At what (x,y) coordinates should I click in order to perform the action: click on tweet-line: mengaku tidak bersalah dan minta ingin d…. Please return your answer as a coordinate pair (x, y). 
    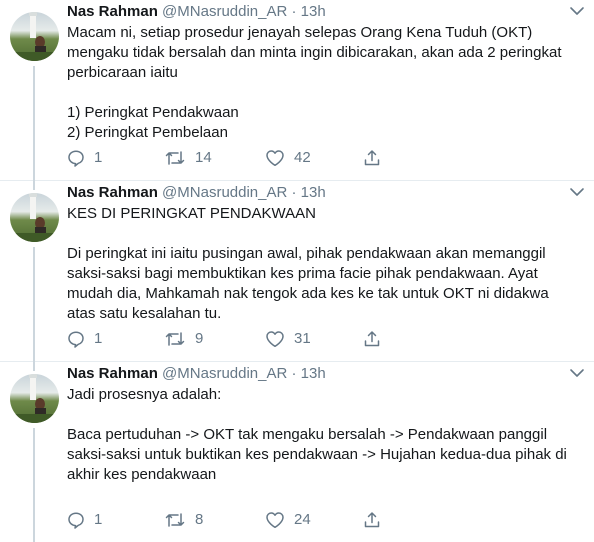
    Looking at the image, I should click on (314, 52).